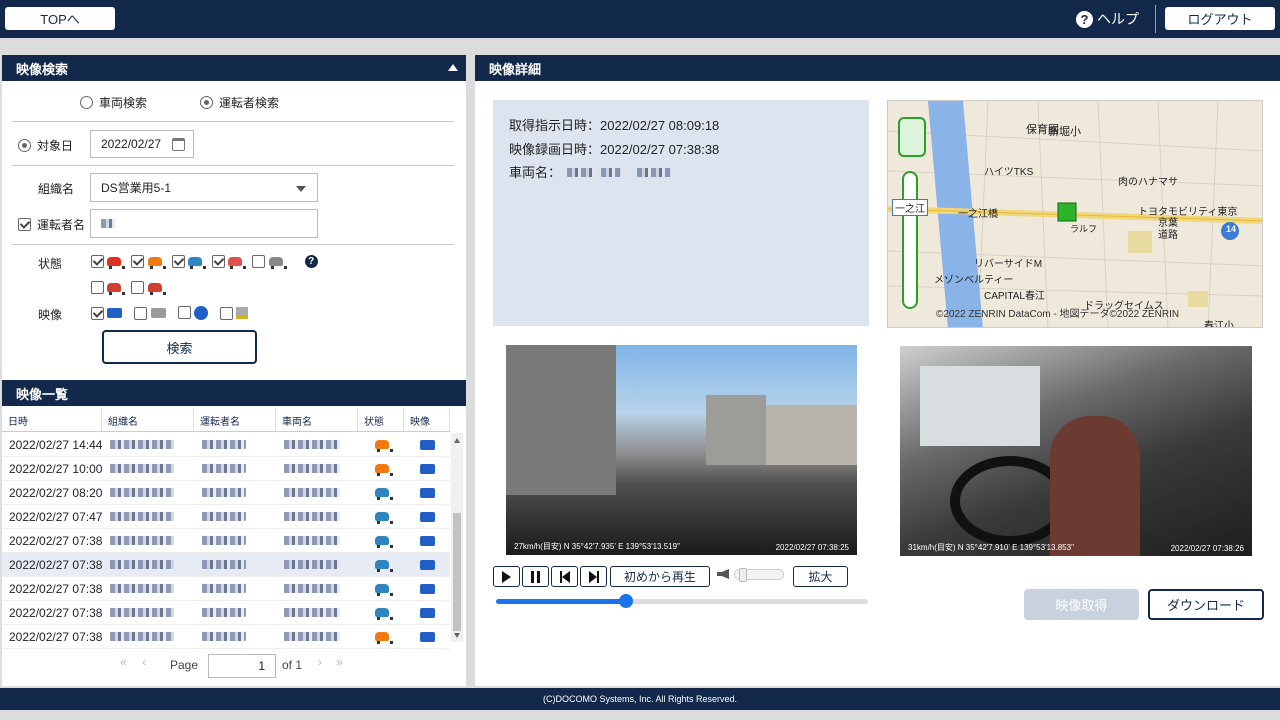  What do you see at coordinates (179, 347) in the screenshot?
I see `search-button: 検索` at bounding box center [179, 347].